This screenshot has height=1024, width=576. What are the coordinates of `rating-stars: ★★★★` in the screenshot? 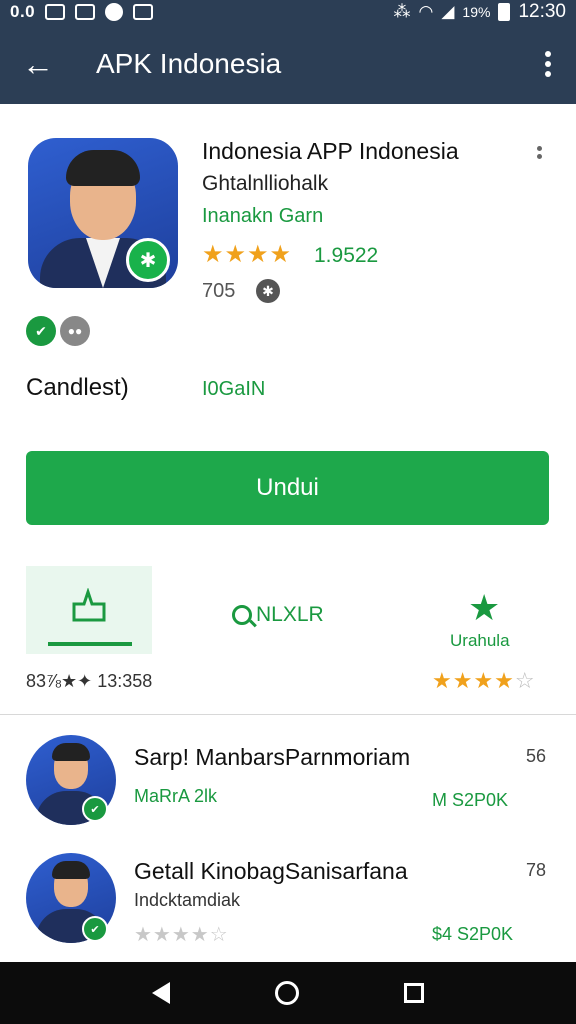 It's located at (247, 254).